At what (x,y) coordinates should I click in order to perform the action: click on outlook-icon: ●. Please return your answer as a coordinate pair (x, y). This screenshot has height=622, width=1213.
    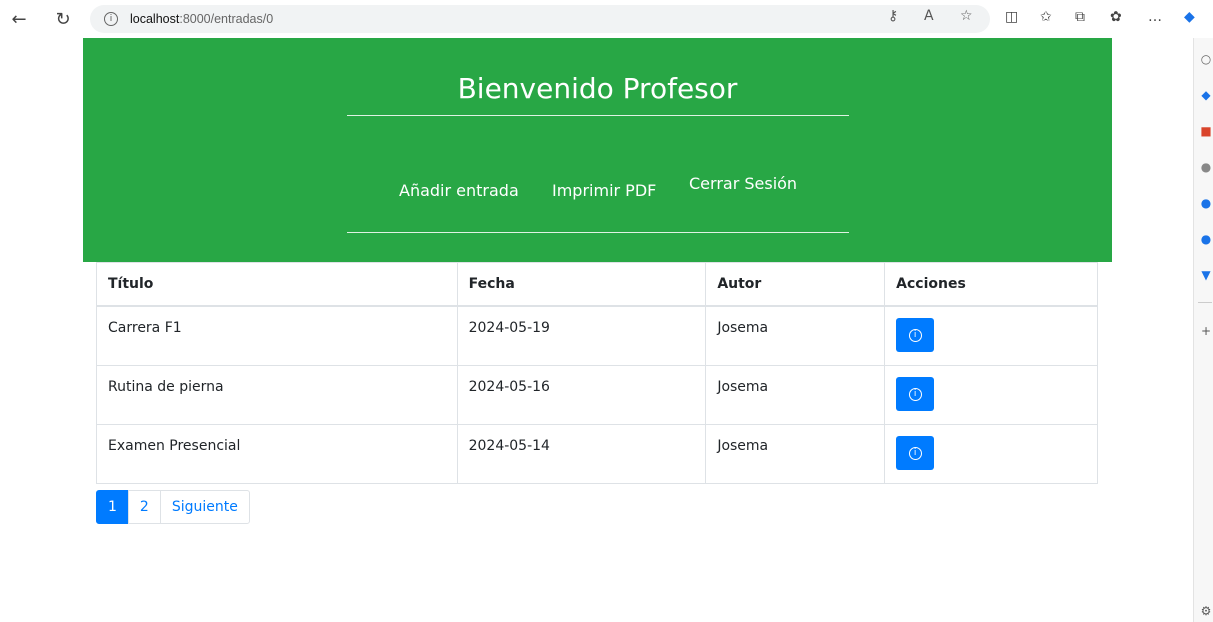
    Looking at the image, I should click on (1206, 239).